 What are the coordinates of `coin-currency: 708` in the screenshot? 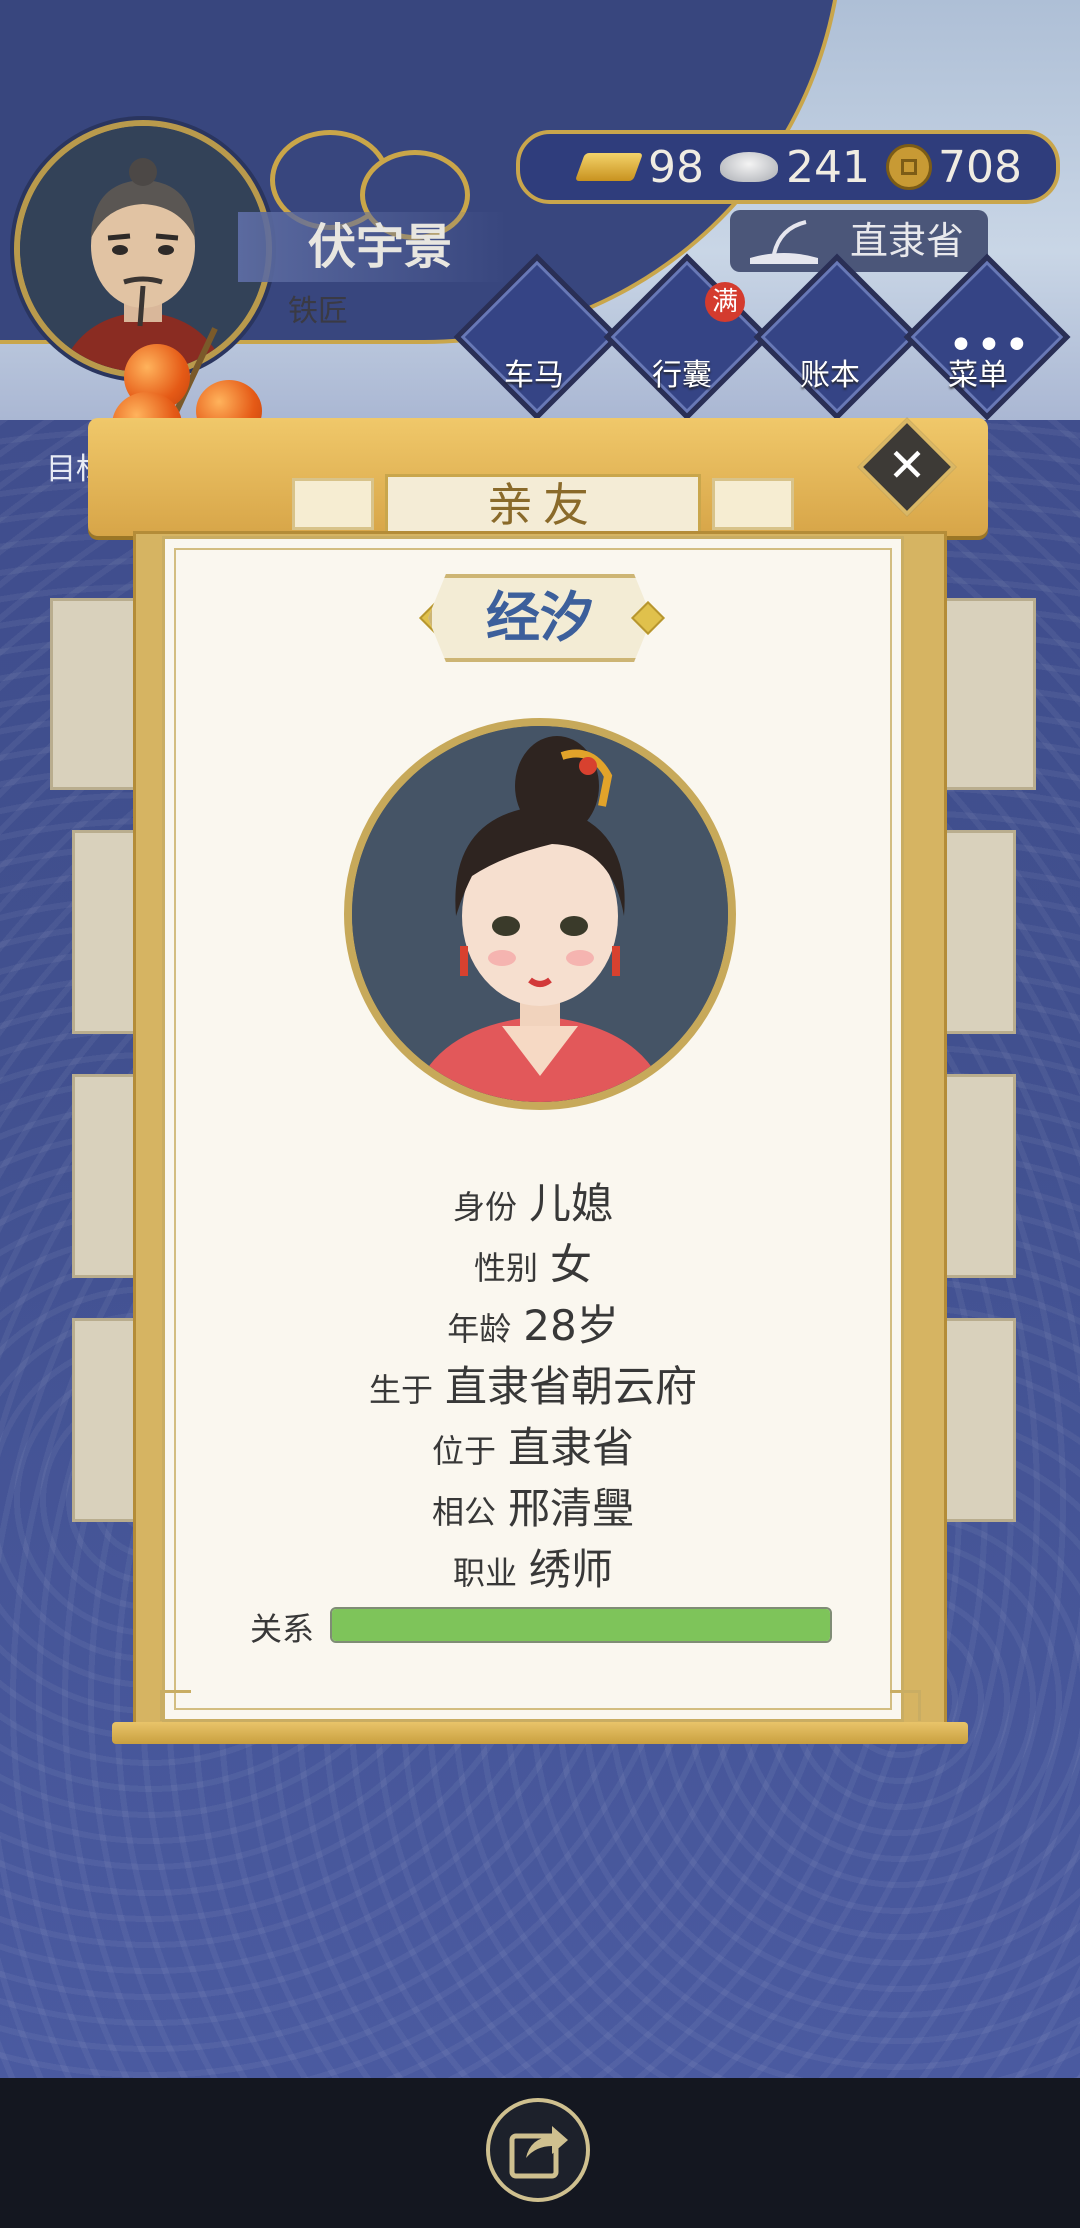 It's located at (953, 167).